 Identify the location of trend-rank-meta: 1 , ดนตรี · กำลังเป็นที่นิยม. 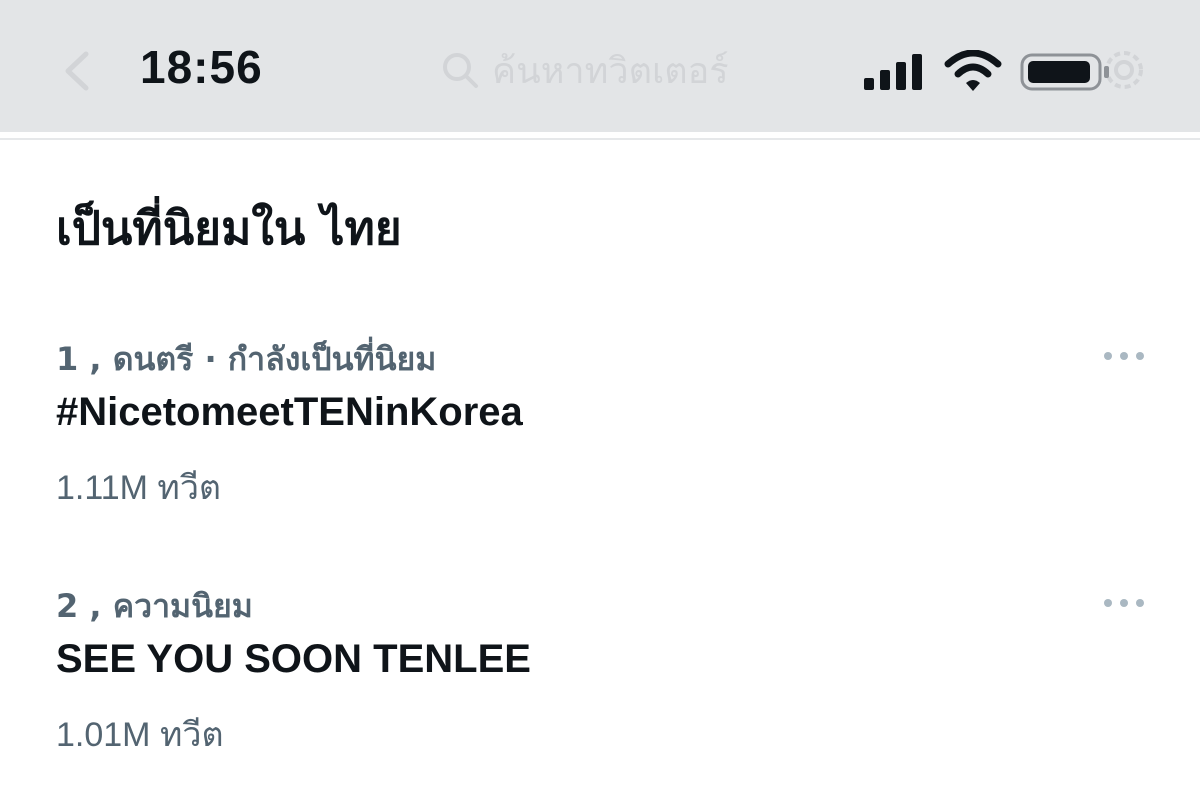
(246, 359).